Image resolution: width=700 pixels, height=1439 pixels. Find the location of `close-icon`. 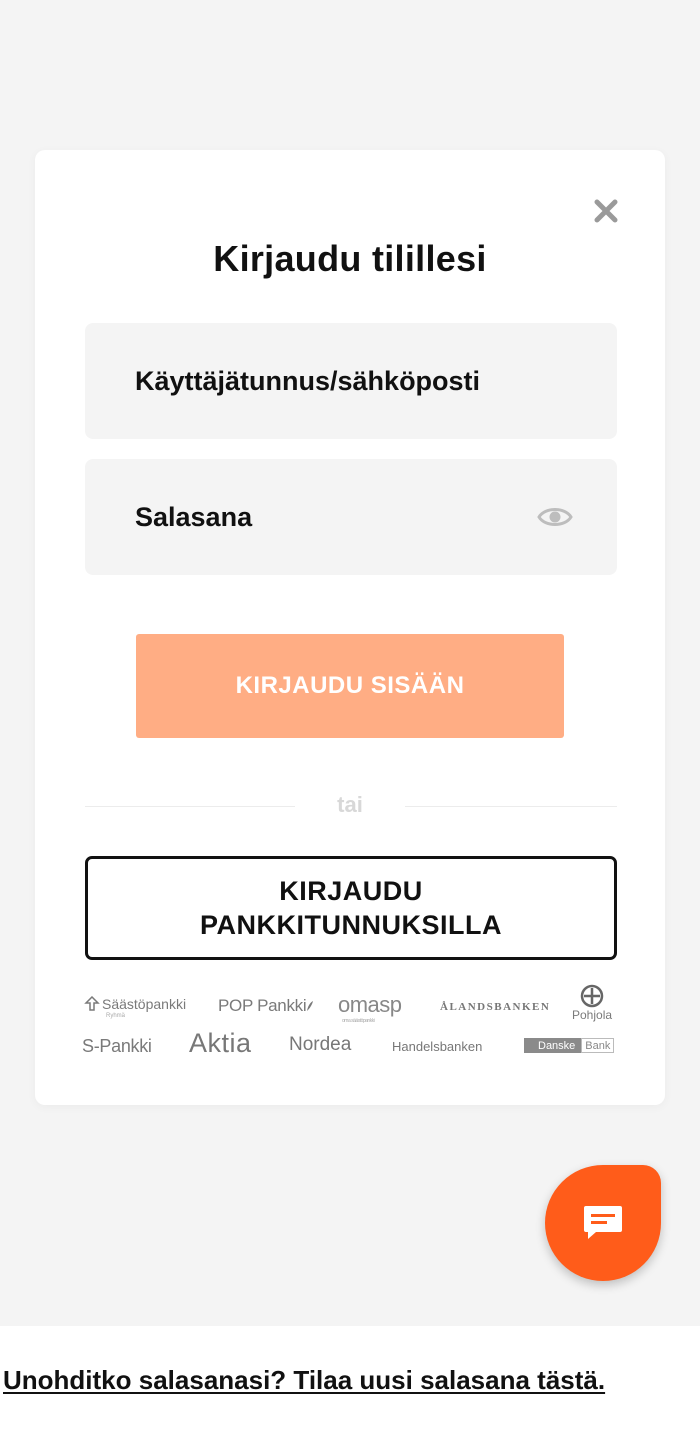

close-icon is located at coordinates (606, 211).